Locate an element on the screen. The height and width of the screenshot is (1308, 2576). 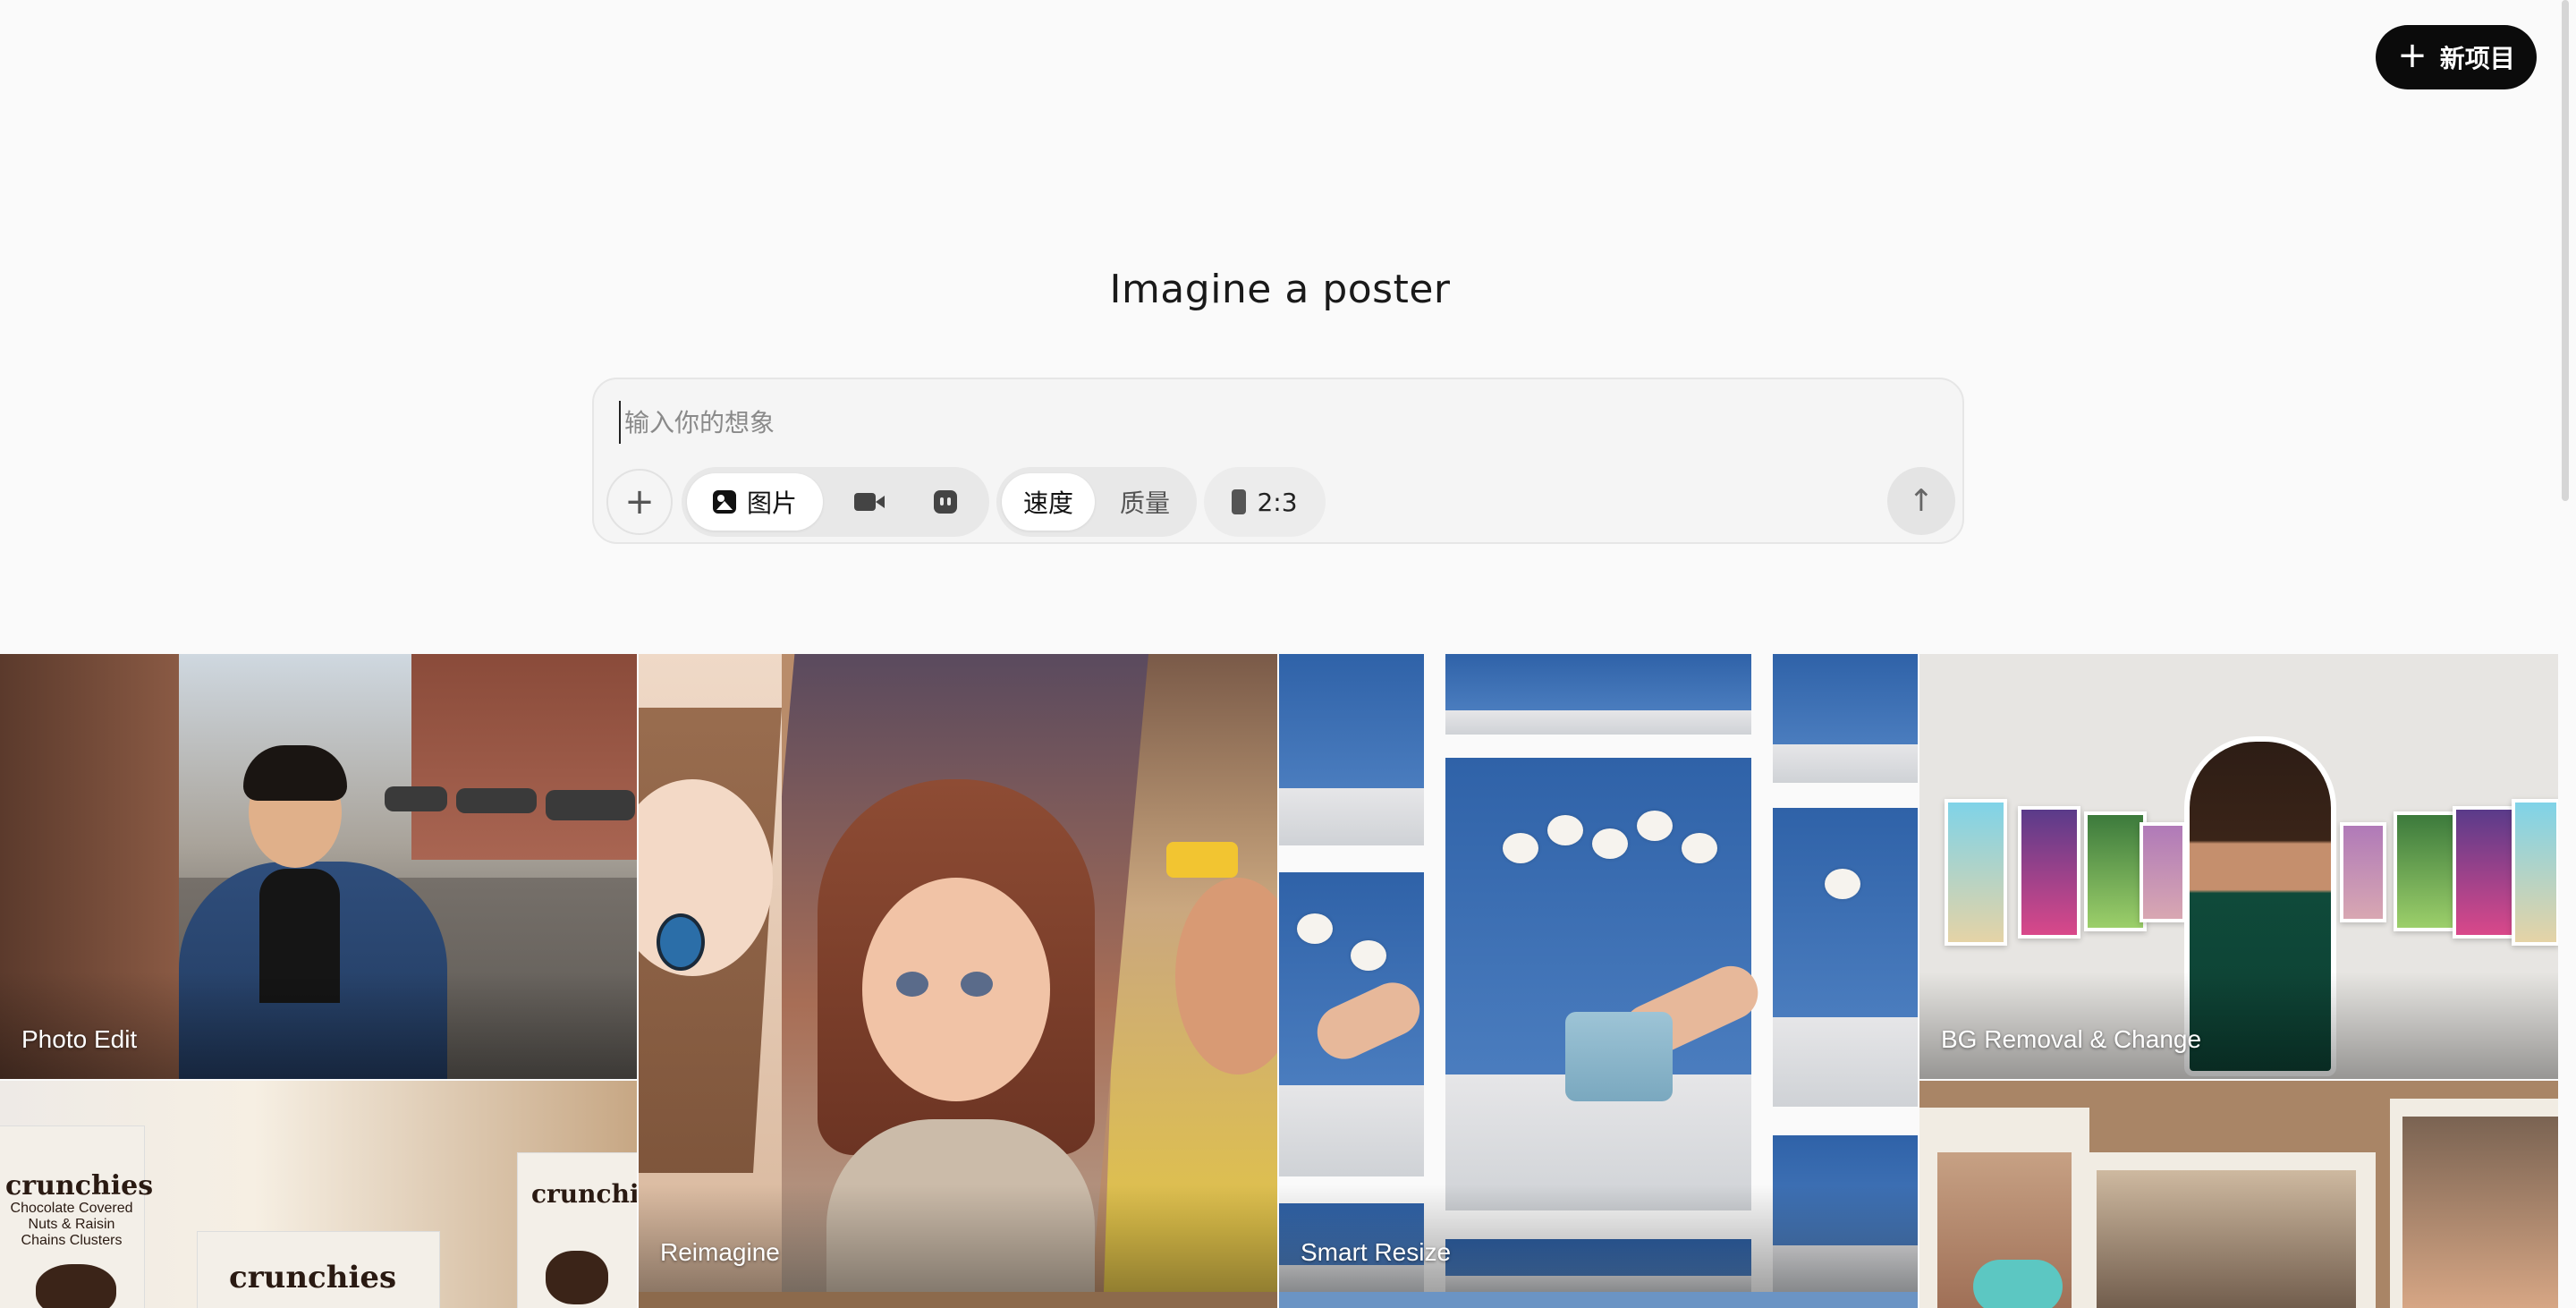
tile-label: Smart Resize is located at coordinates (1376, 1252).